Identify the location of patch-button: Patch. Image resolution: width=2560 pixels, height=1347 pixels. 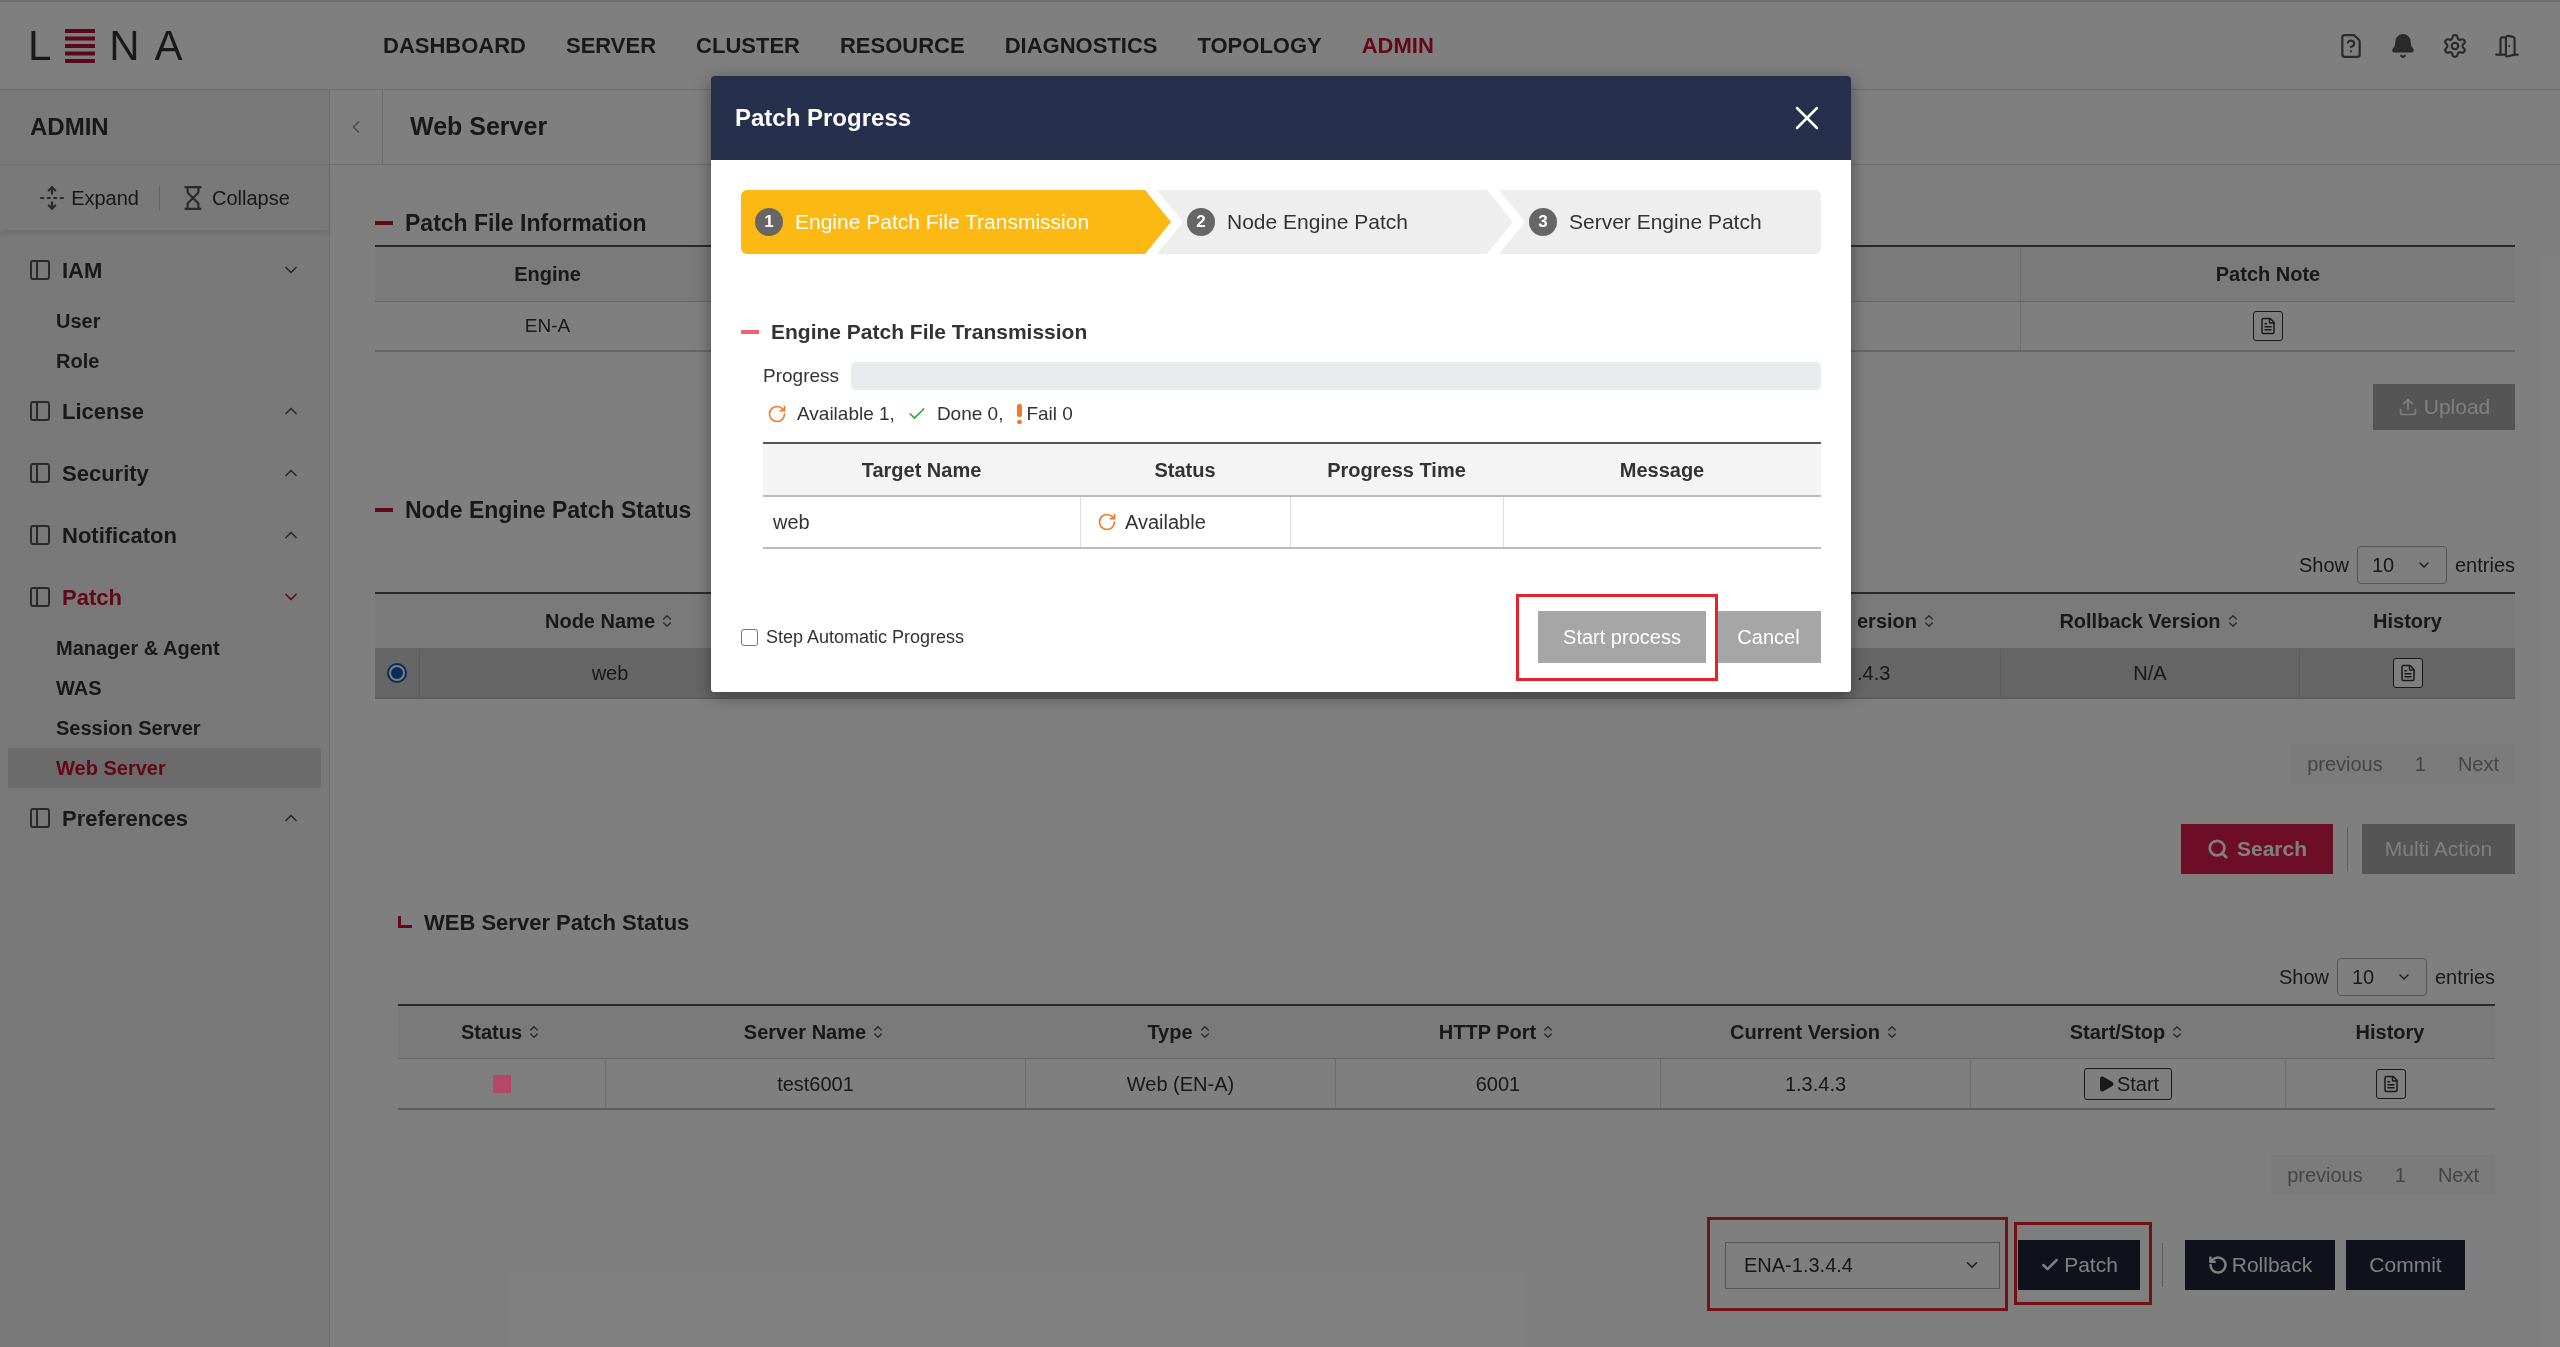
(2079, 1265).